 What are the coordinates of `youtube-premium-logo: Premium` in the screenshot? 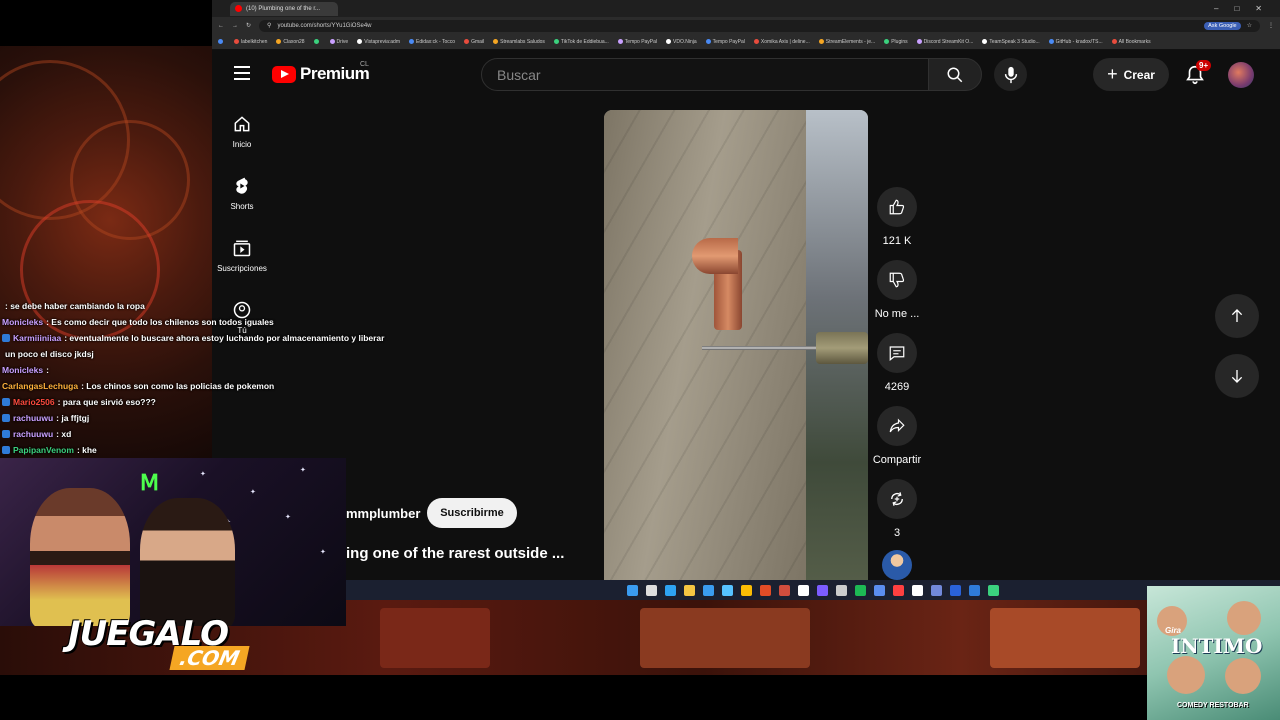 It's located at (321, 74).